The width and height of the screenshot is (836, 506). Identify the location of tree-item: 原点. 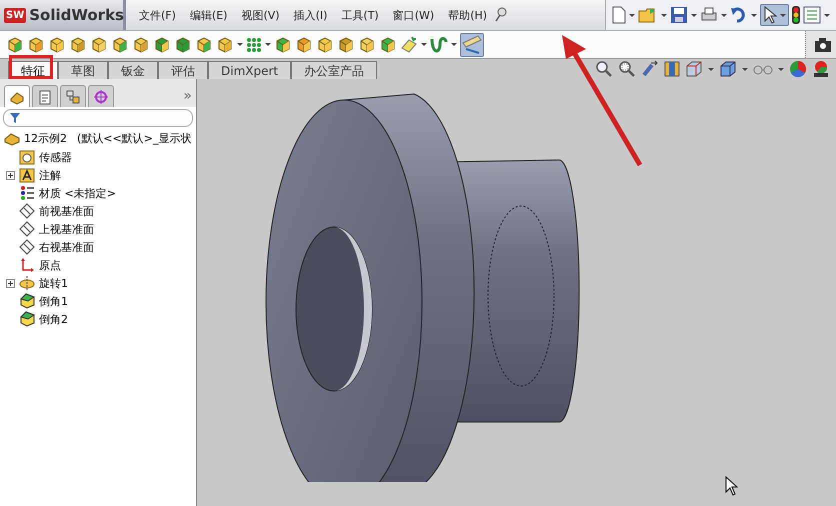
(50, 265).